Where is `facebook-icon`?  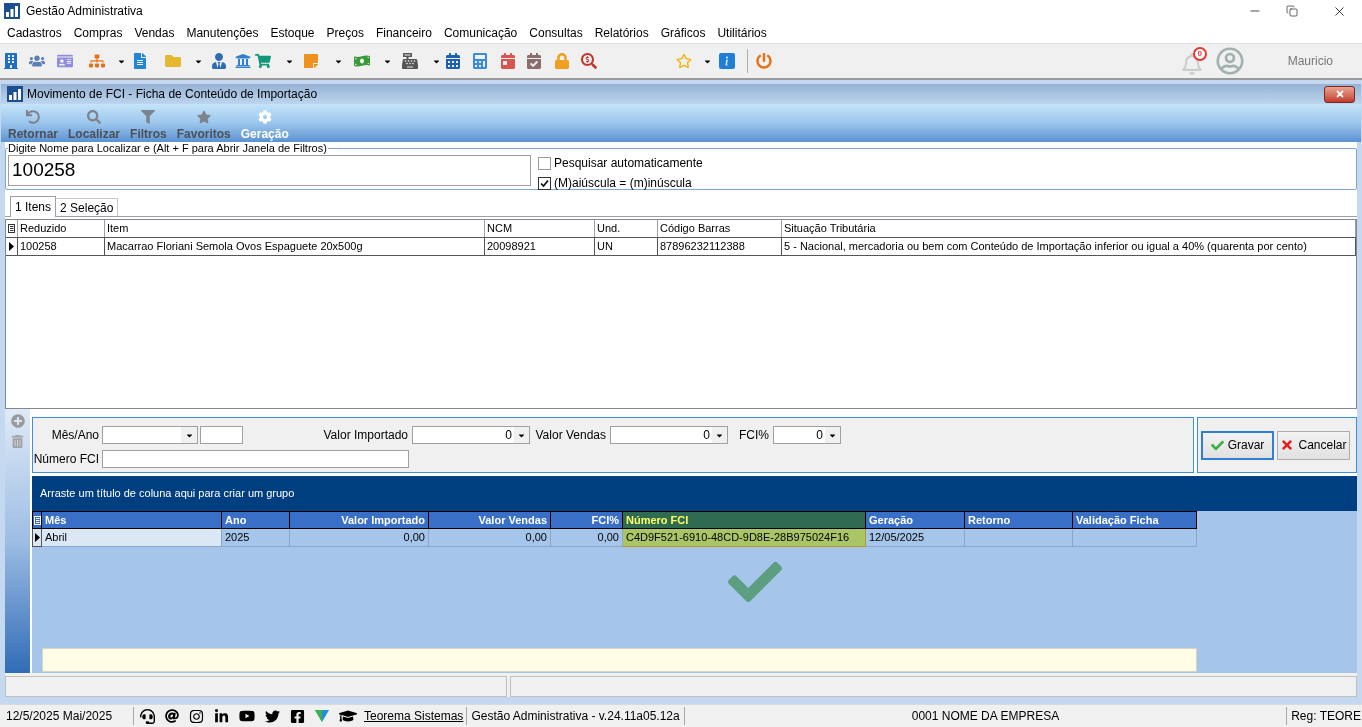 facebook-icon is located at coordinates (297, 716).